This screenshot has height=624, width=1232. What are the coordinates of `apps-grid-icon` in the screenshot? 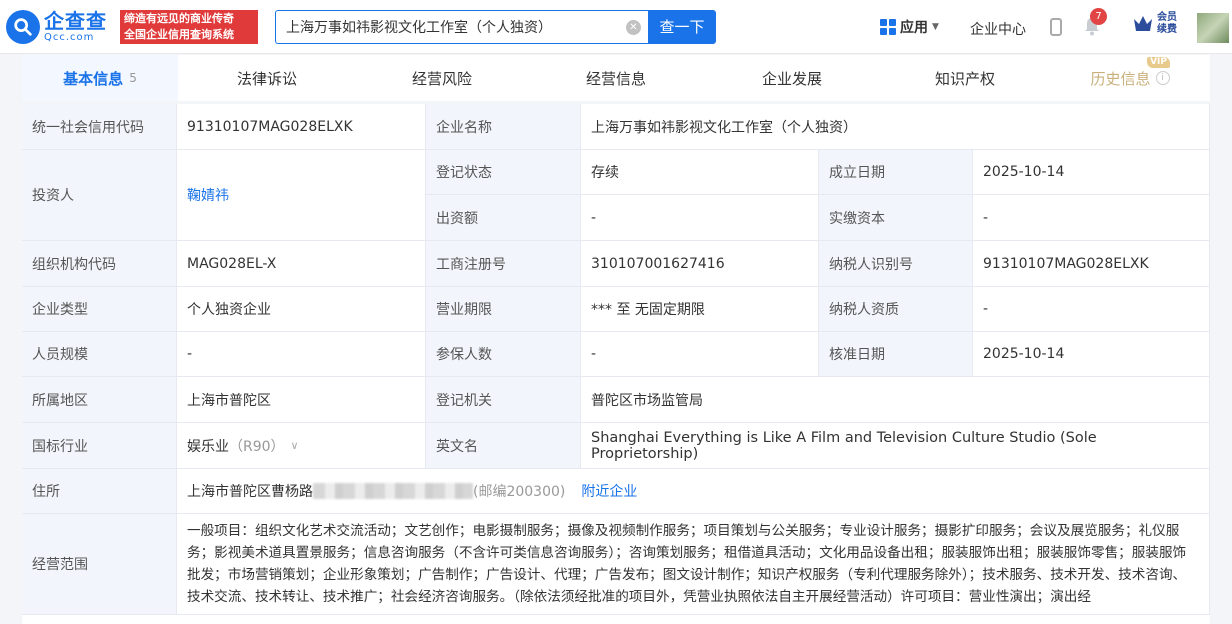 It's located at (888, 27).